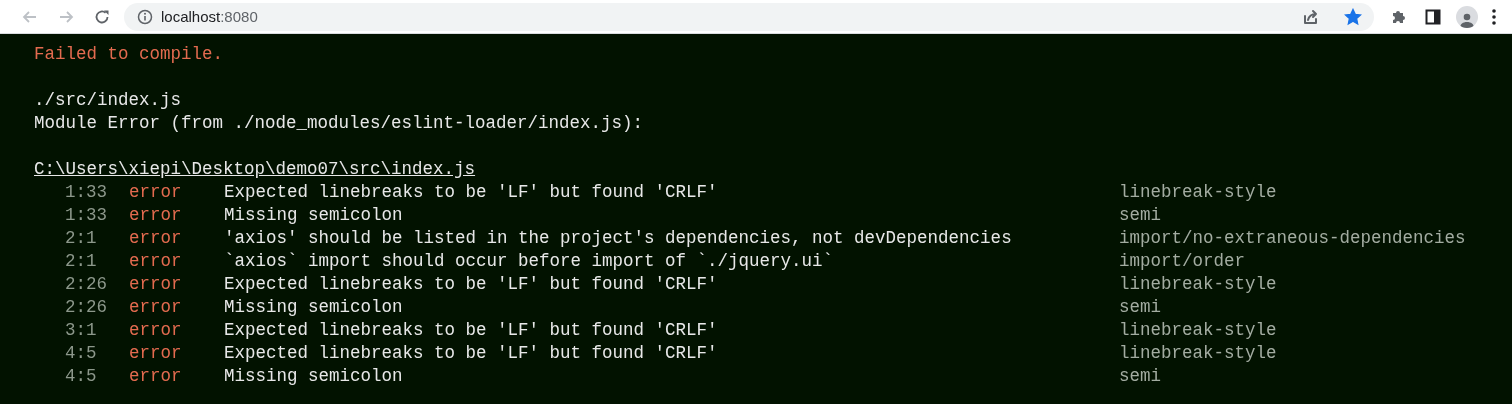 This screenshot has height=404, width=1512. I want to click on info-icon, so click(145, 16).